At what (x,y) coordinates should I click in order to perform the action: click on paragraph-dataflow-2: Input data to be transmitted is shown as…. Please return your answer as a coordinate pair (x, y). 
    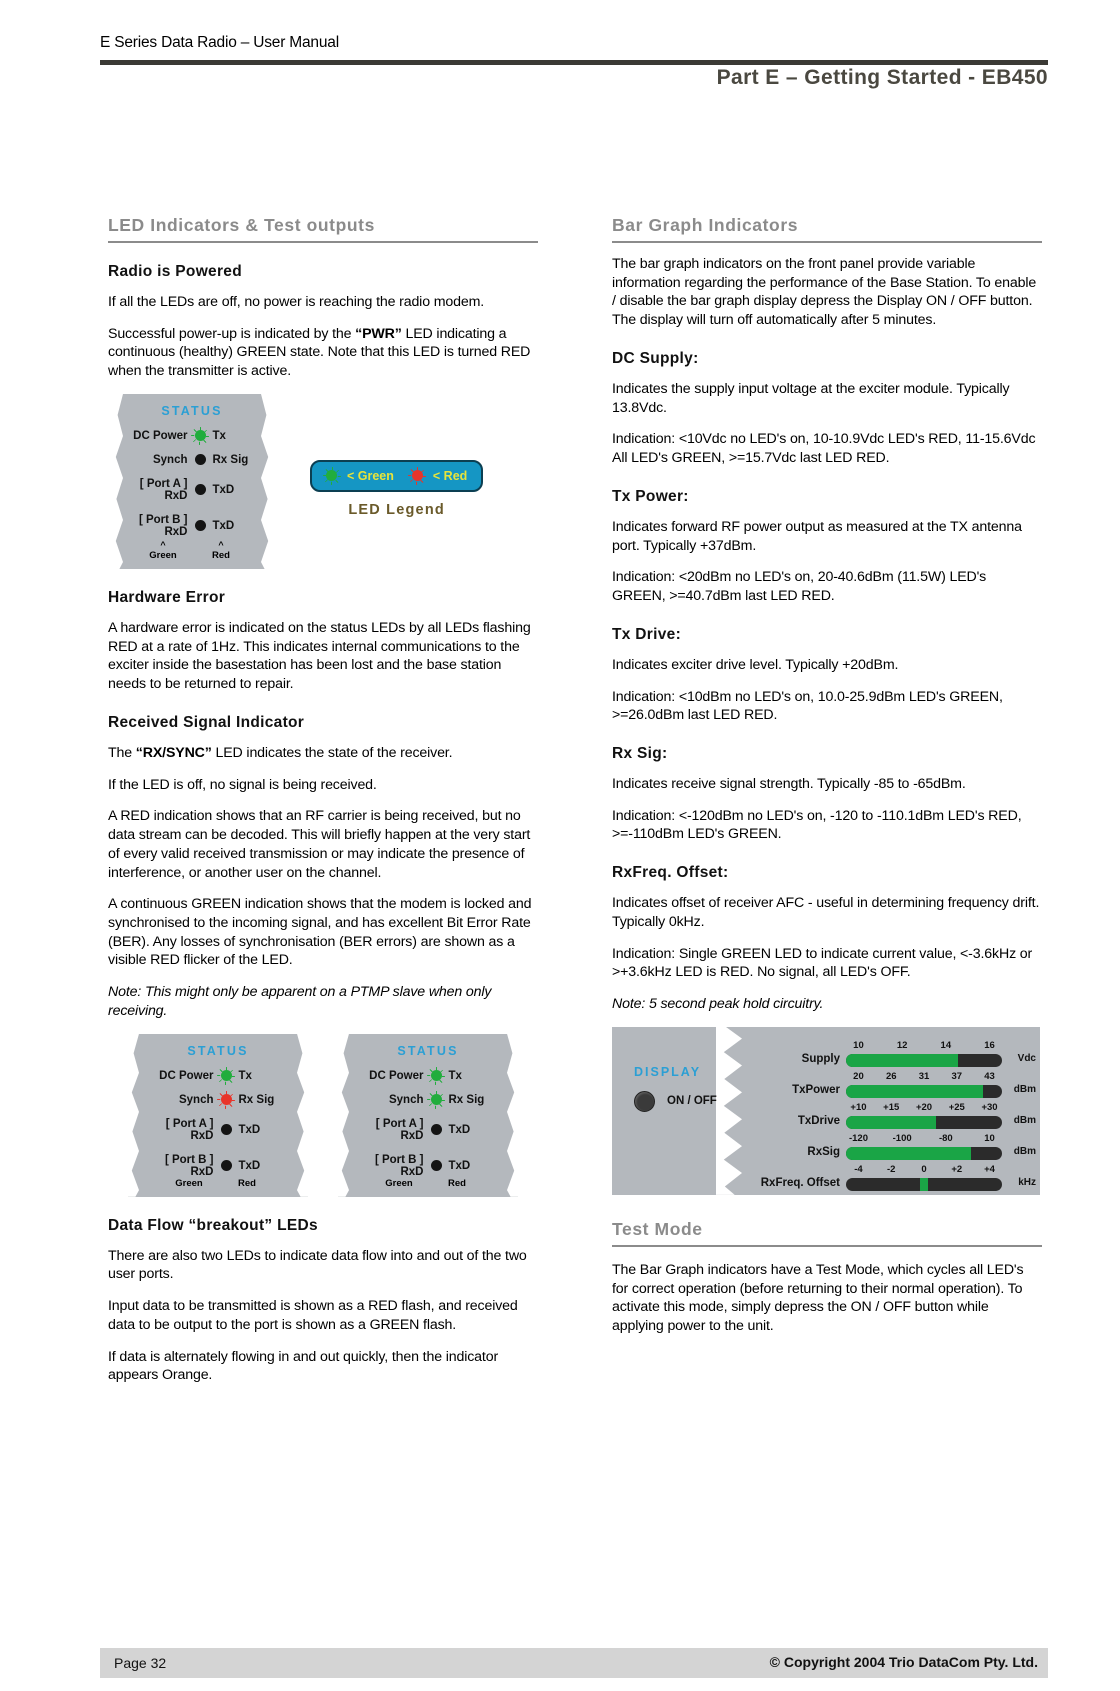
    Looking at the image, I should click on (313, 1315).